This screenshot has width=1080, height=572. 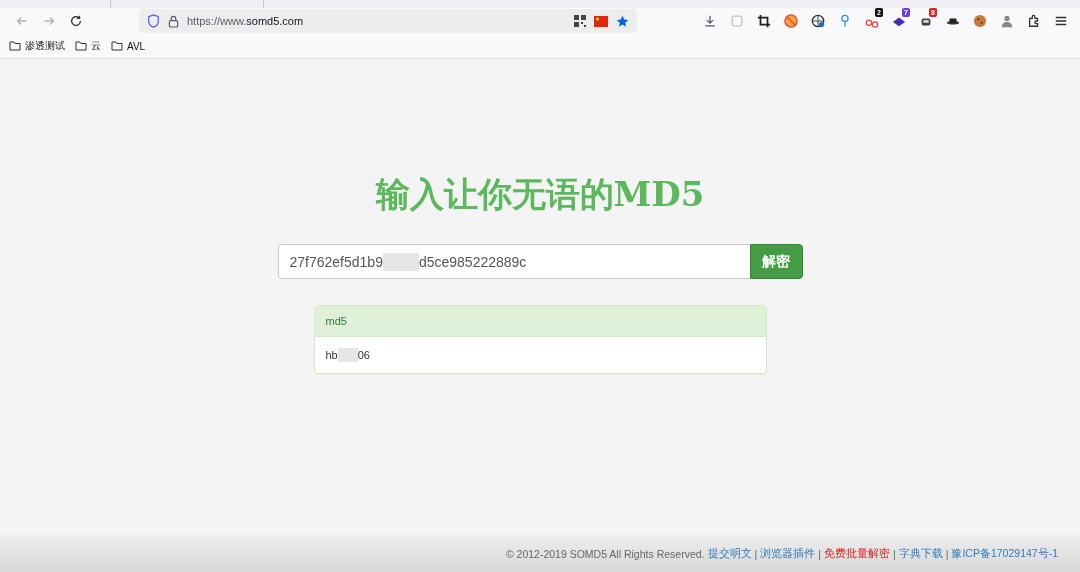 What do you see at coordinates (540, 321) in the screenshot?
I see `result-heading: md5` at bounding box center [540, 321].